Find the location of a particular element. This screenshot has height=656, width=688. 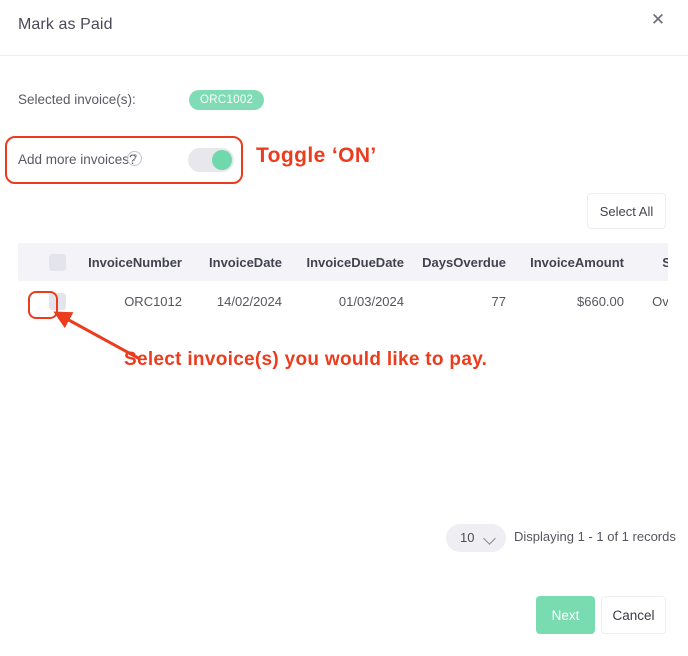

annotation-text-select: Select invoice(s) you would like to pay. is located at coordinates (306, 359).